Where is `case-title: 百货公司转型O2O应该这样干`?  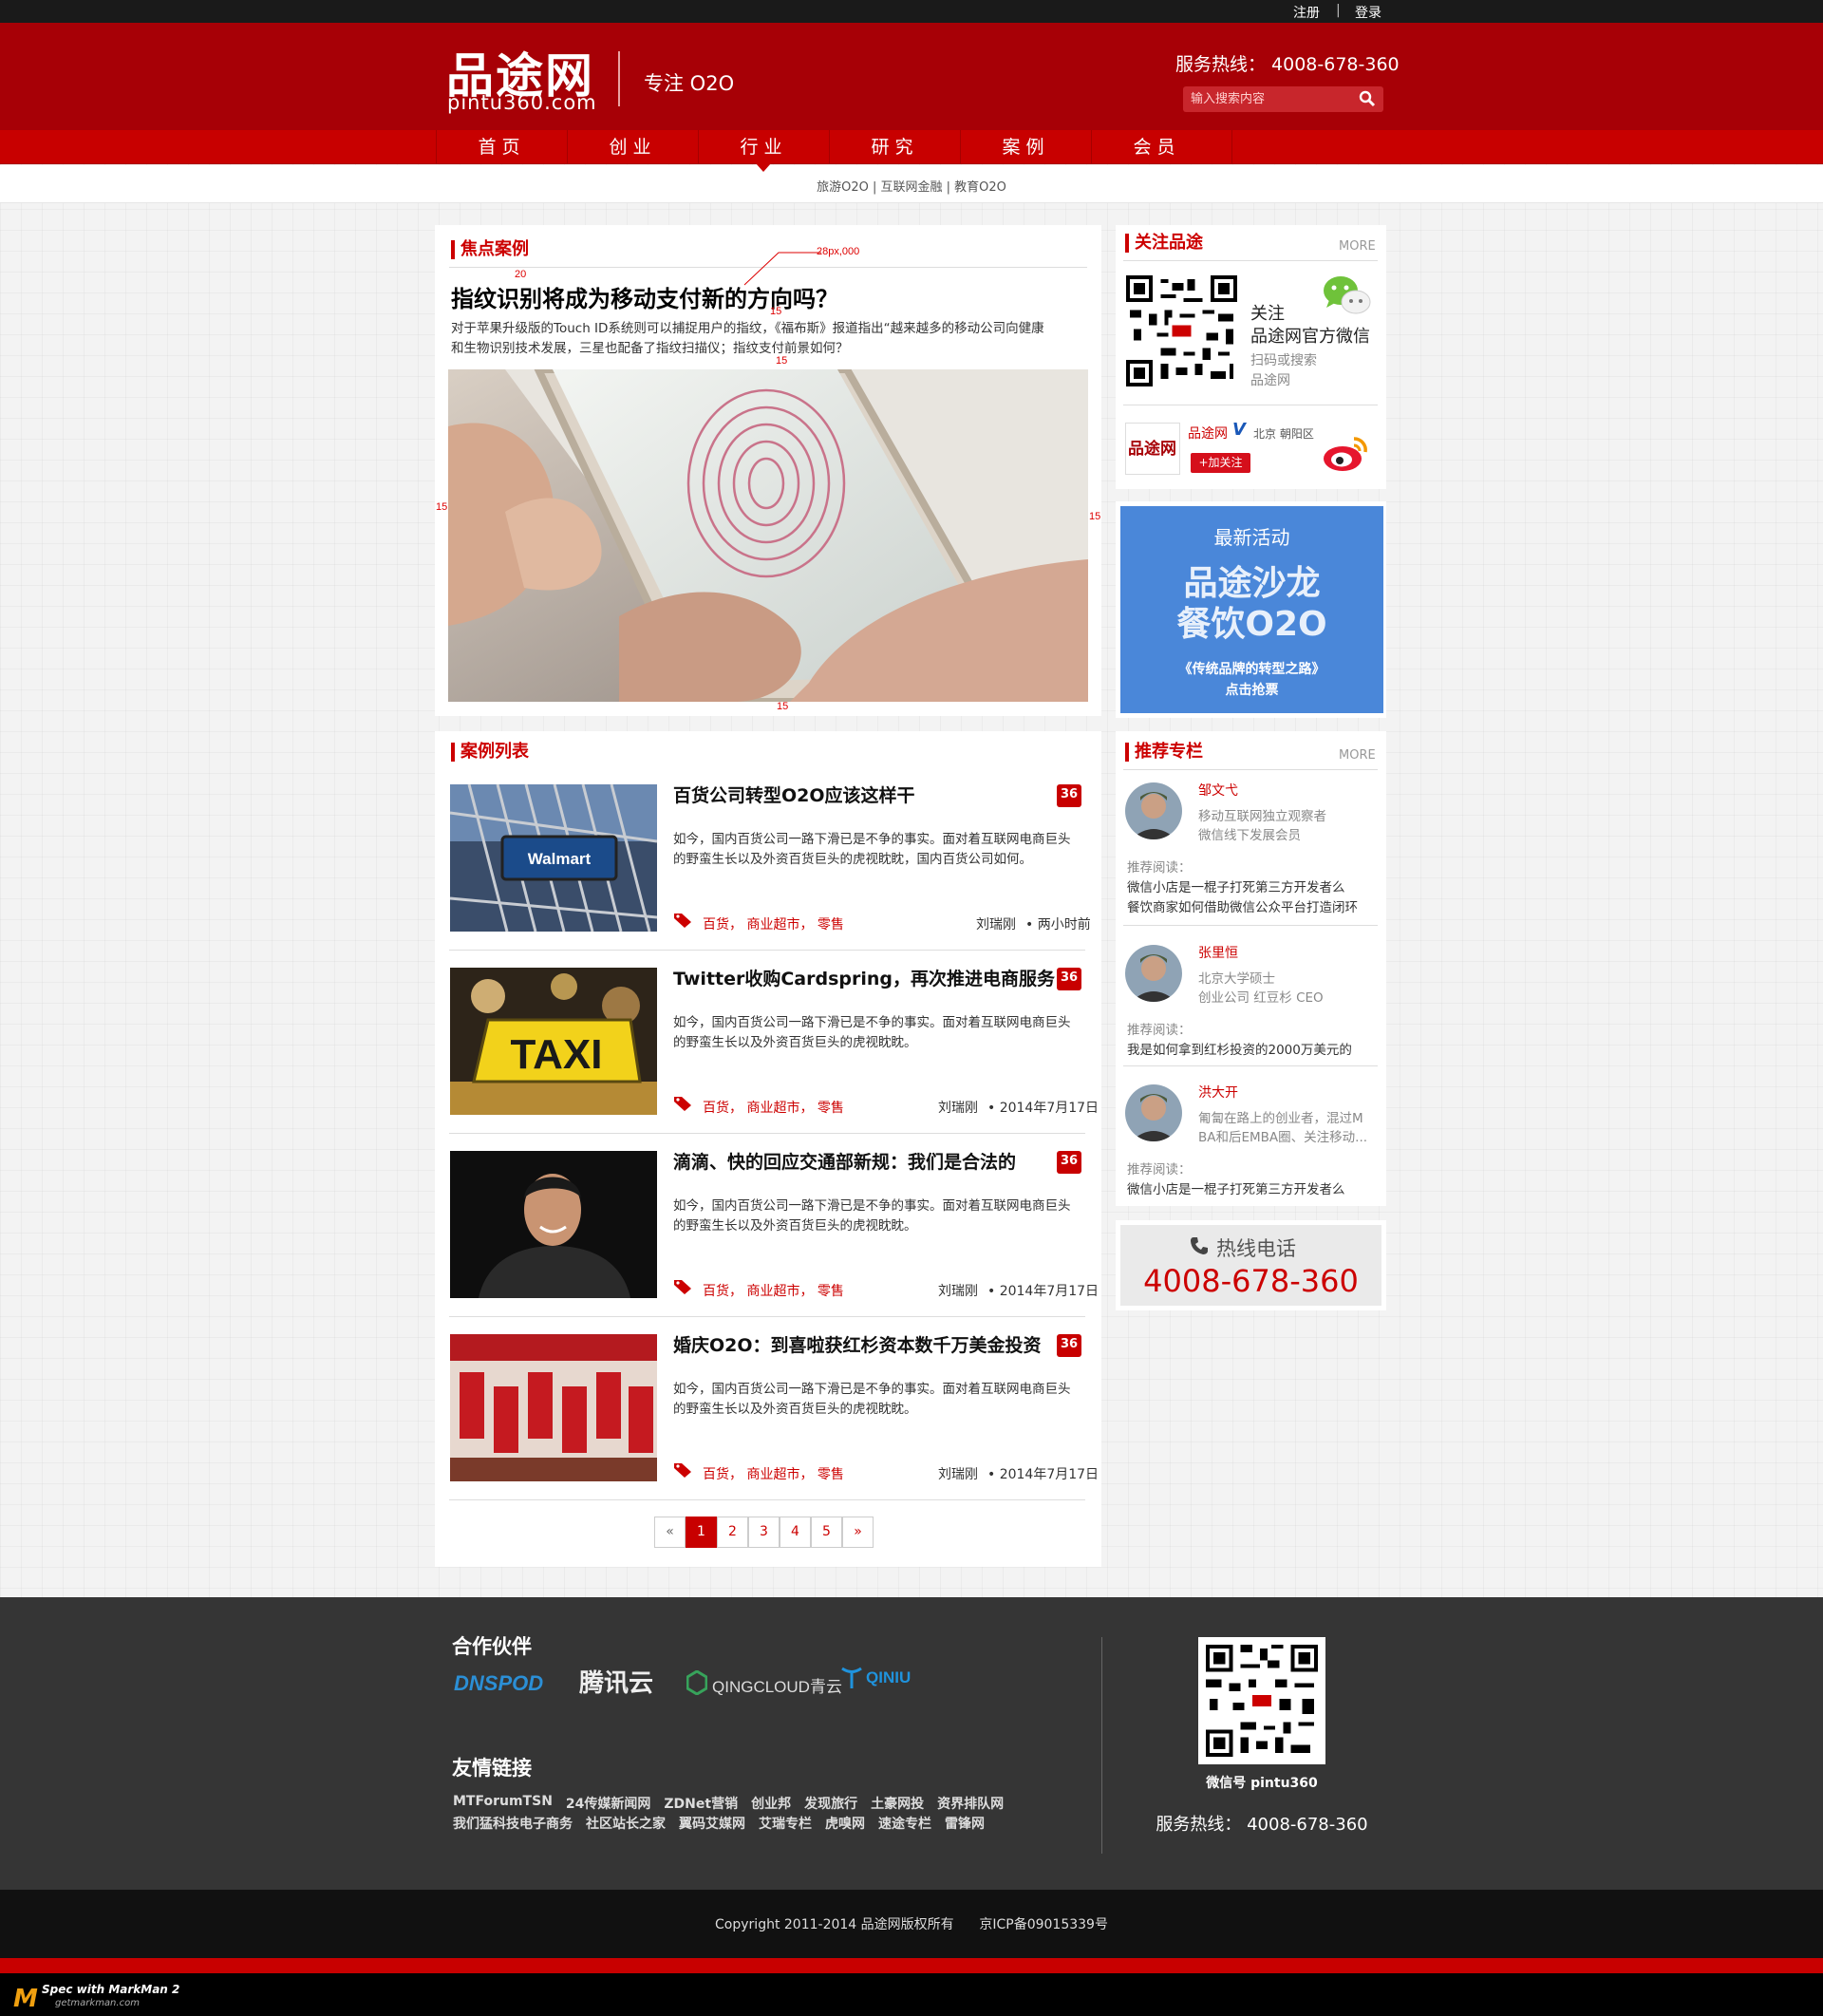 case-title: 百货公司转型O2O应该这样干 is located at coordinates (794, 794).